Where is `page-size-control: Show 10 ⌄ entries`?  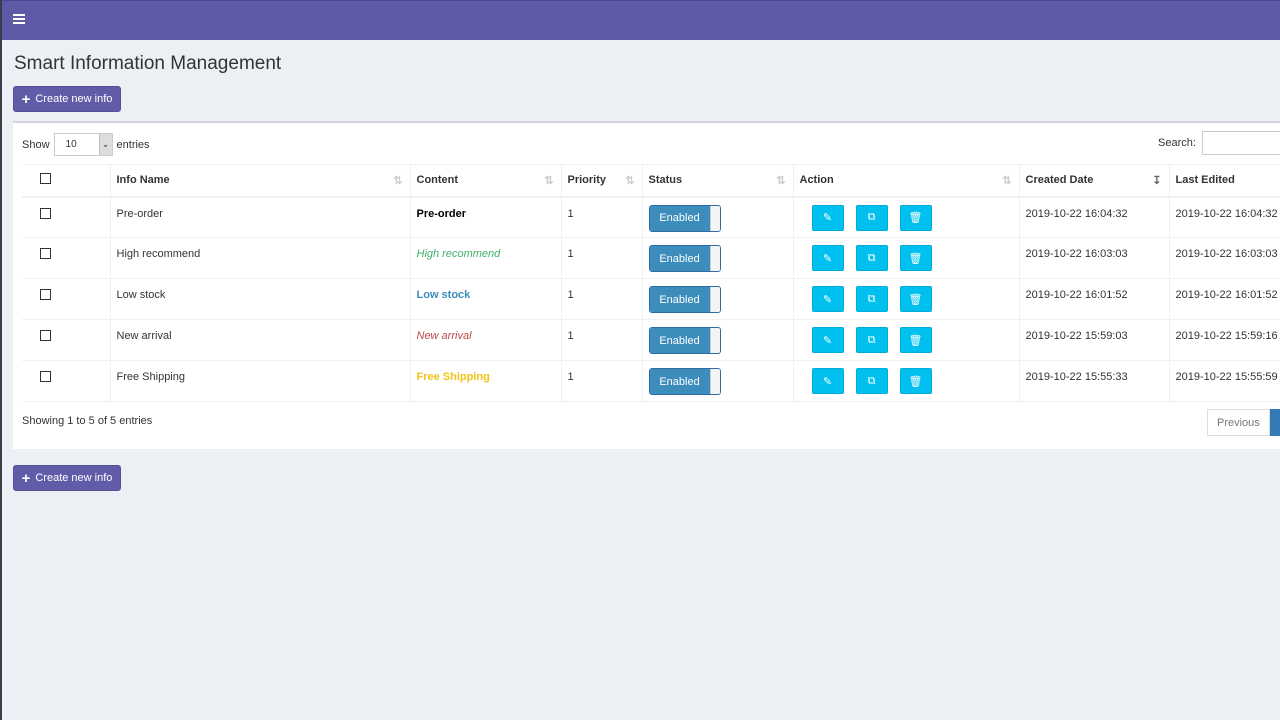 page-size-control: Show 10 ⌄ entries is located at coordinates (86, 144).